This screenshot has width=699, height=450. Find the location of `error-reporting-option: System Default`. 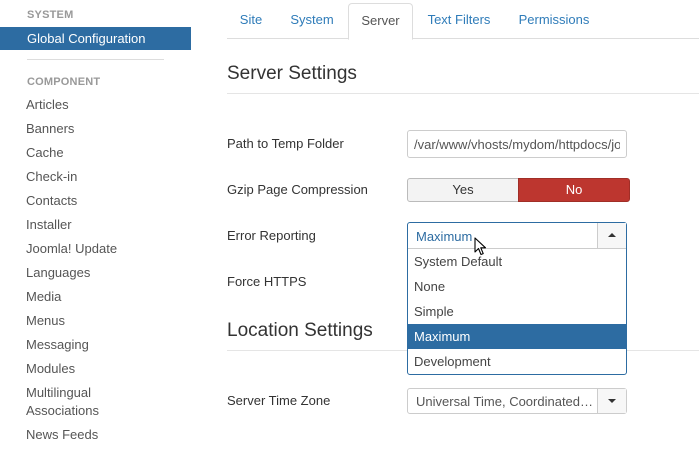

error-reporting-option: System Default is located at coordinates (517, 261).